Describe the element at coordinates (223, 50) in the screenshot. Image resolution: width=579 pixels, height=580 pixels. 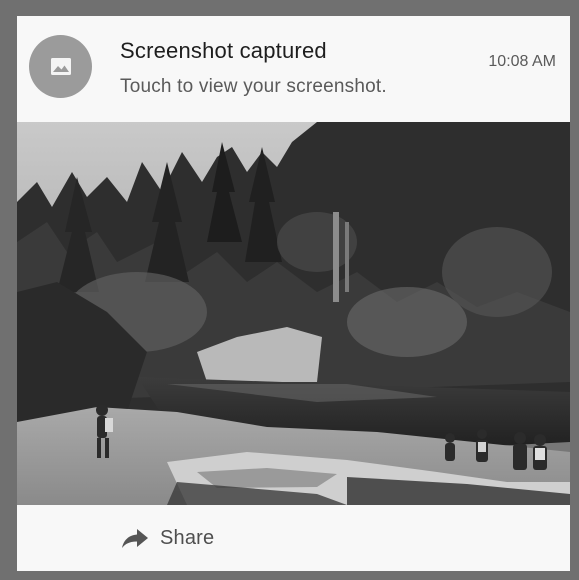
I see `notification-title: Screenshot captured` at that location.